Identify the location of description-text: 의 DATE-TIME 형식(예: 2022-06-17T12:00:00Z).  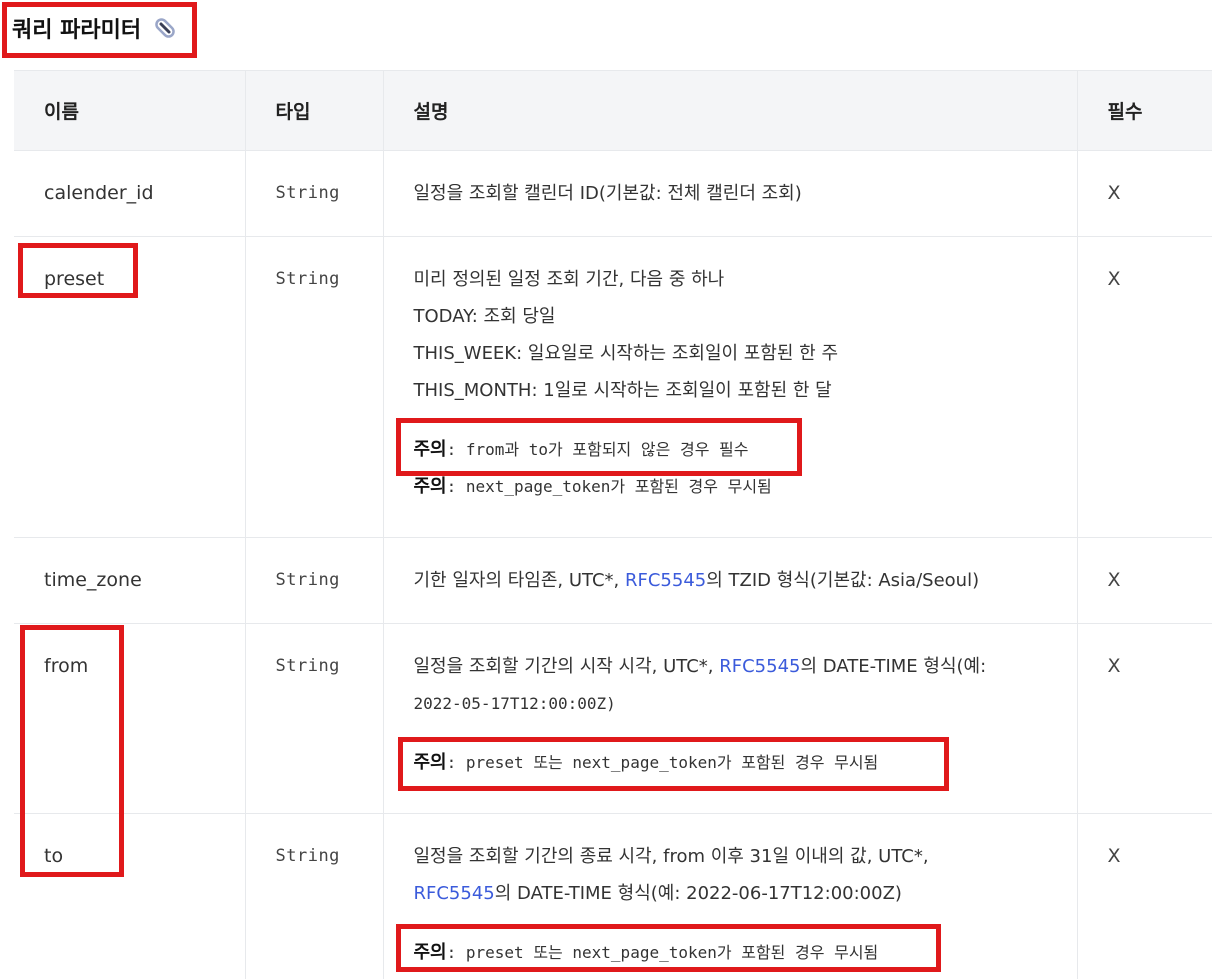
(698, 893).